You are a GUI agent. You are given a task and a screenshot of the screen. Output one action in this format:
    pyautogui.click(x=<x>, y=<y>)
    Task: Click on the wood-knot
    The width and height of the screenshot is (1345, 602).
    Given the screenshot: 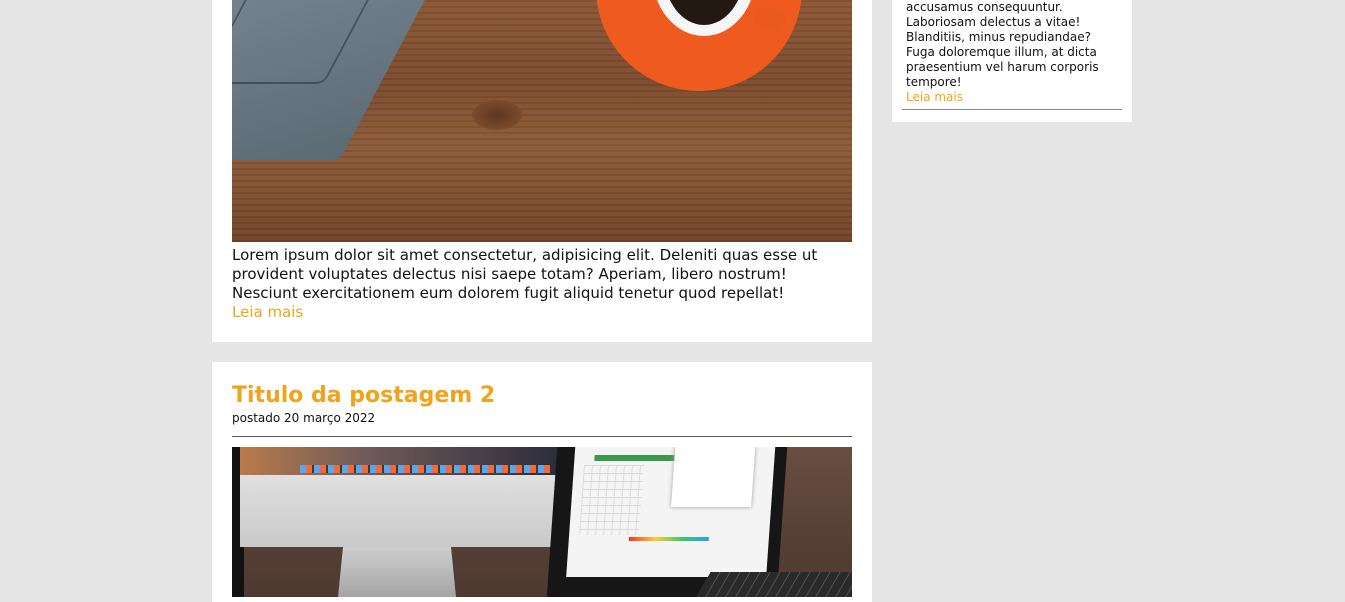 What is the action you would take?
    pyautogui.click(x=497, y=115)
    